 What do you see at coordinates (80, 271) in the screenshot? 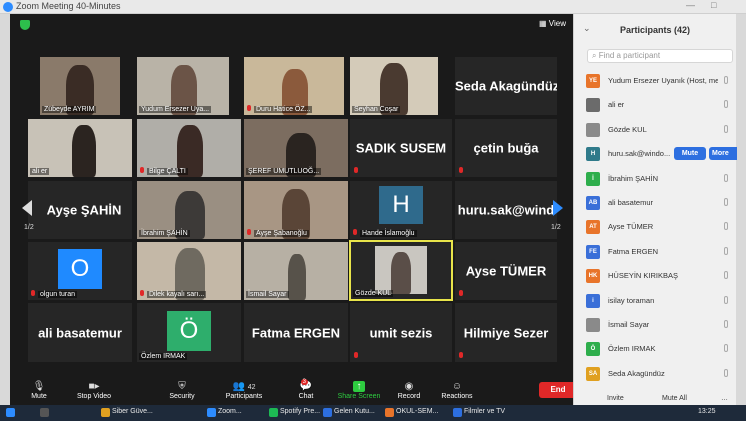
I see `video-tile: O olgun turan` at bounding box center [80, 271].